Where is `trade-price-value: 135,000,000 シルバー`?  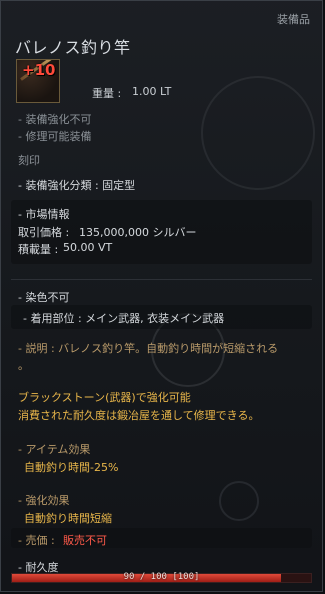 trade-price-value: 135,000,000 シルバー is located at coordinates (138, 232).